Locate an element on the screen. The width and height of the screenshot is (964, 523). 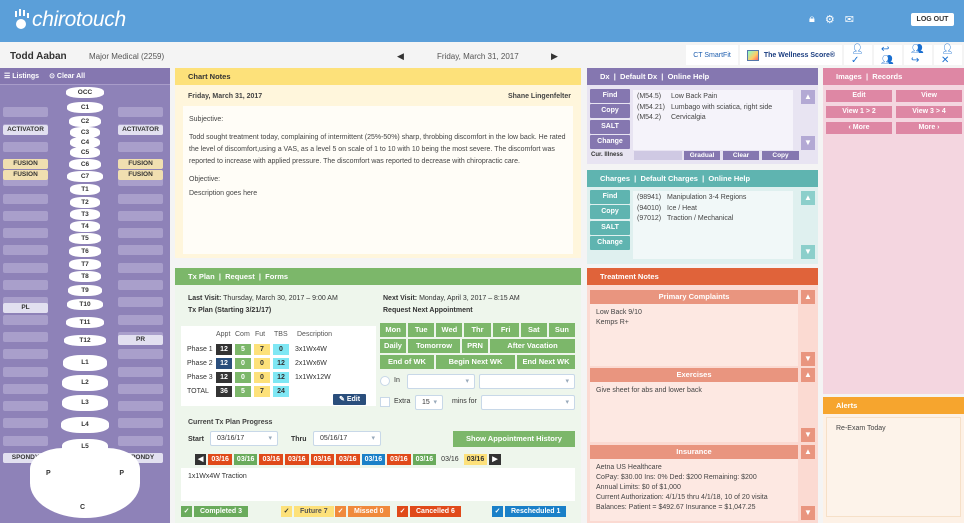
dx-salt-button: SALT is located at coordinates (610, 127).